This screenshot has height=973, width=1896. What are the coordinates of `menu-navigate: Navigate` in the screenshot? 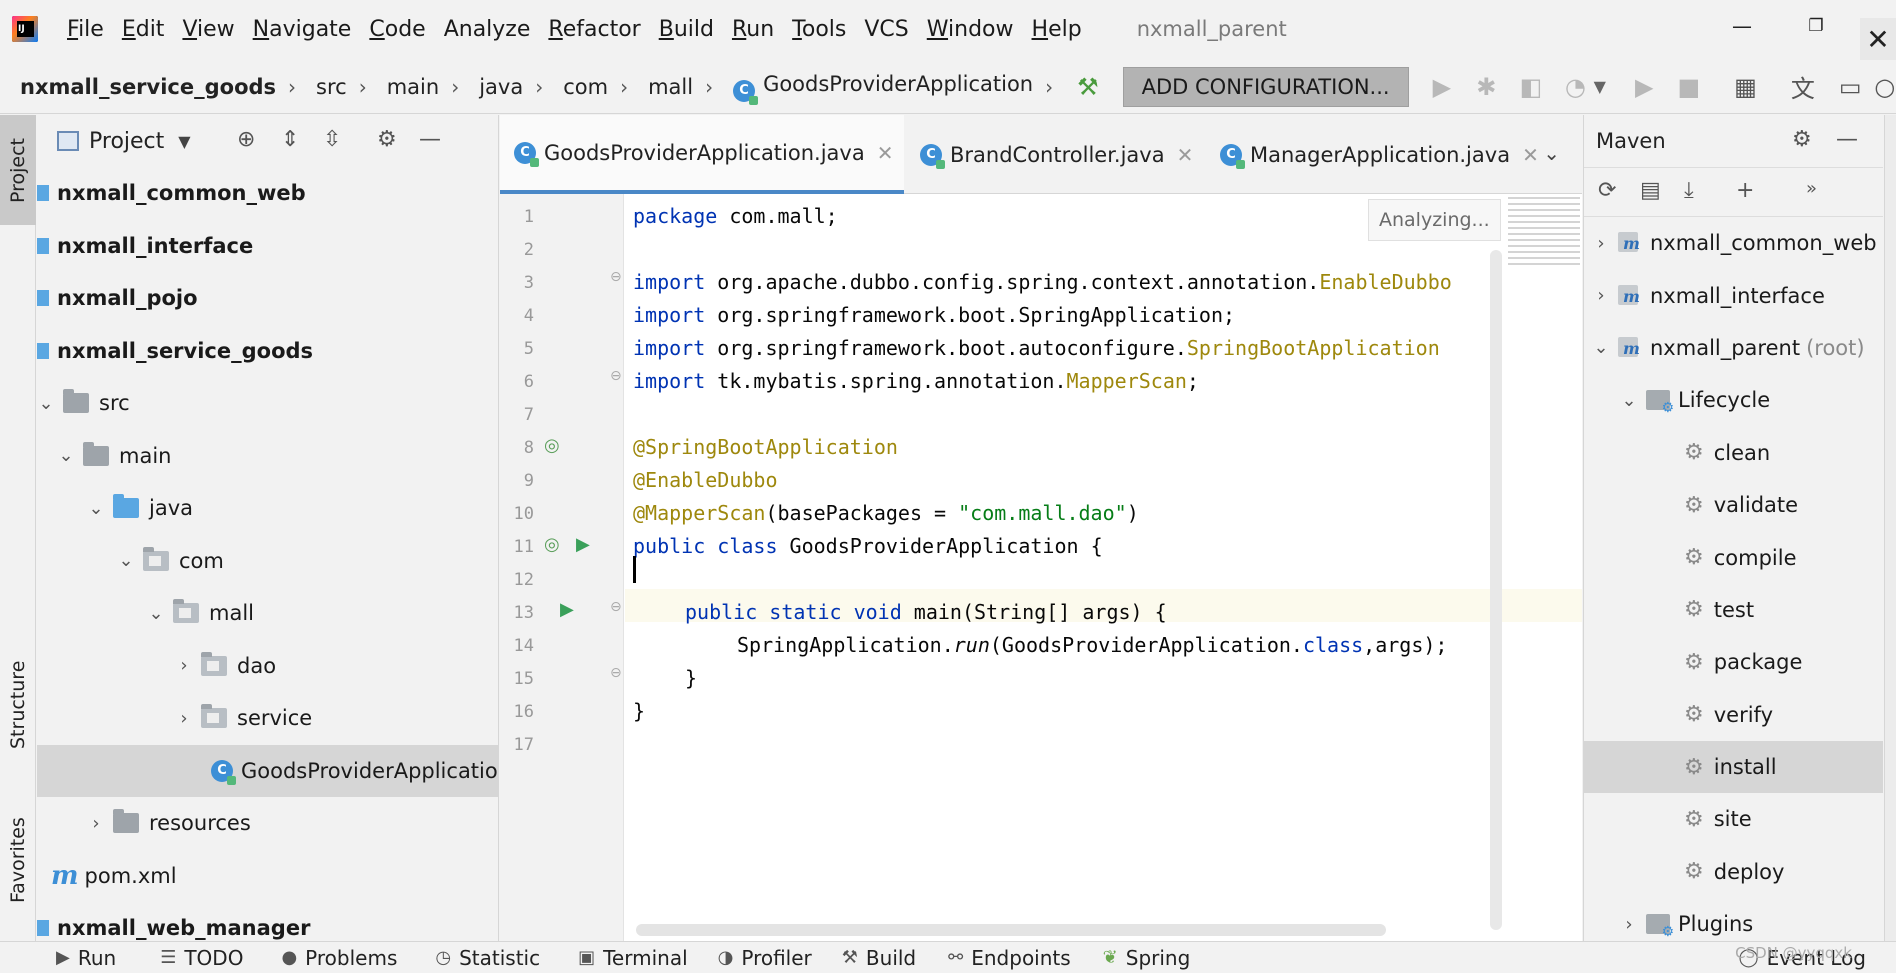 It's located at (302, 29).